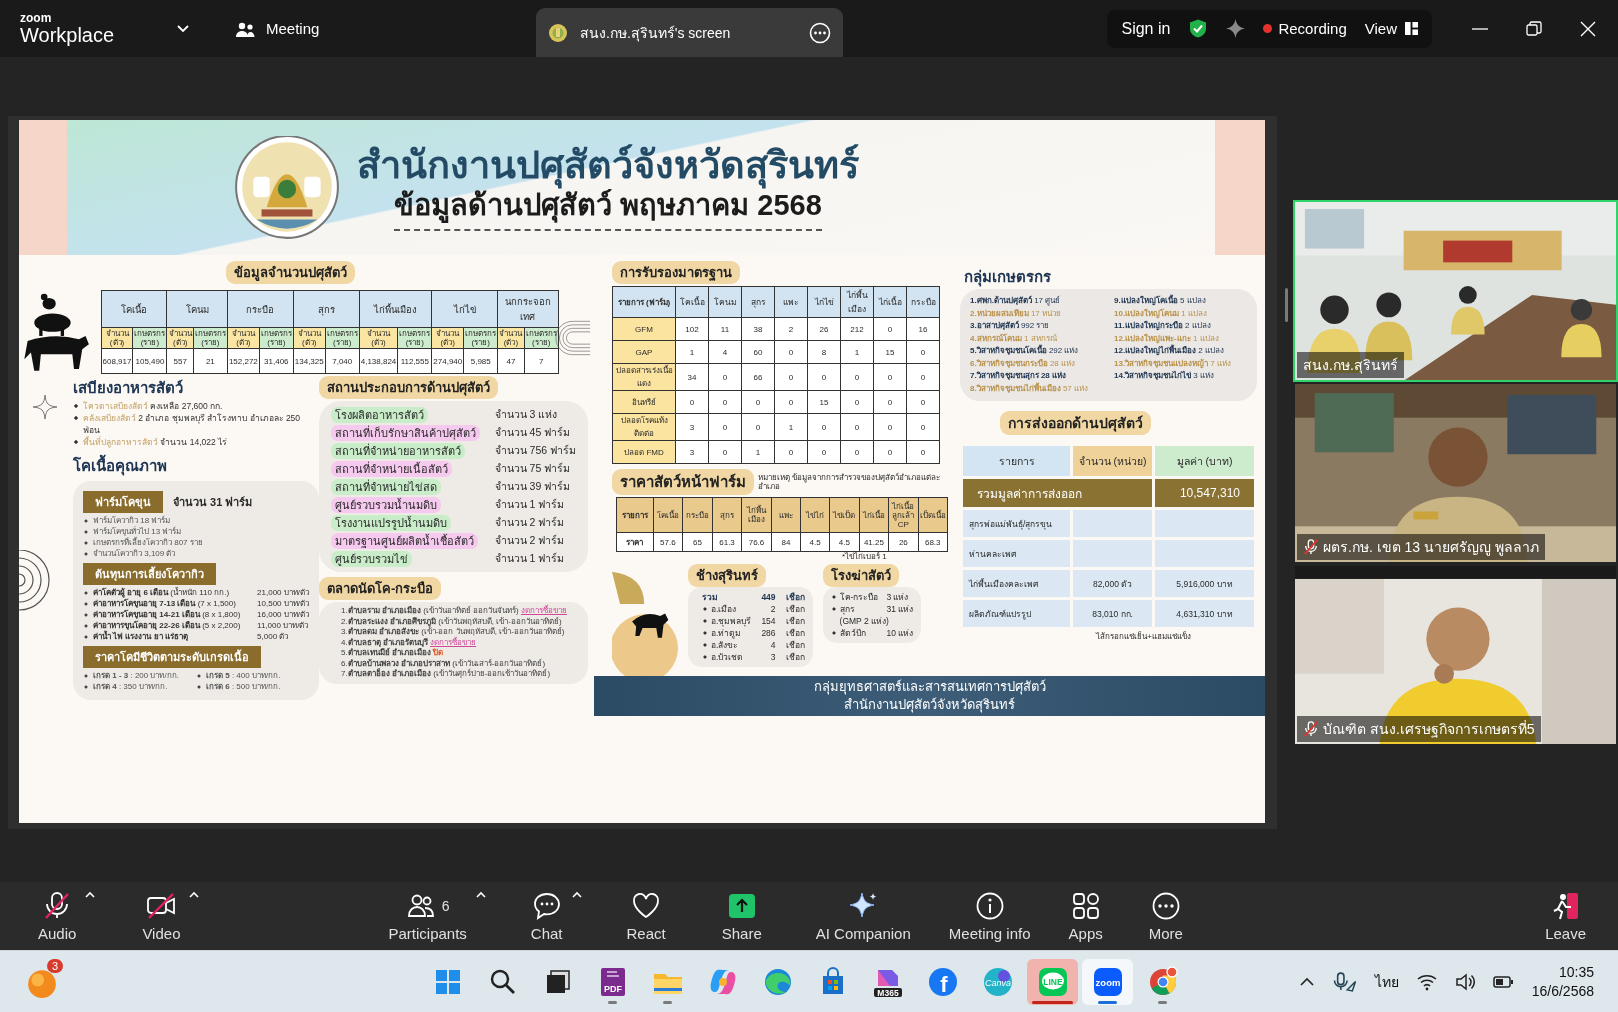 Image resolution: width=1618 pixels, height=1012 pixels. What do you see at coordinates (929, 687) in the screenshot?
I see `footer-text: กลุ่มยุทธศาสตร์และสารสนเทศการปศุสัตว์` at bounding box center [929, 687].